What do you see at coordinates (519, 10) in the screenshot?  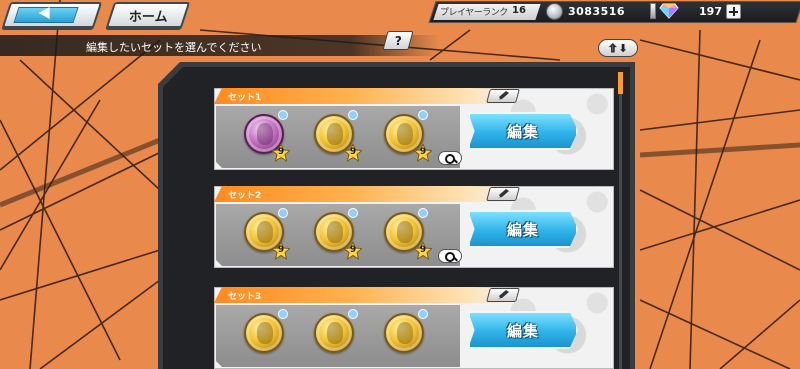 I see `player-rank-value: 16` at bounding box center [519, 10].